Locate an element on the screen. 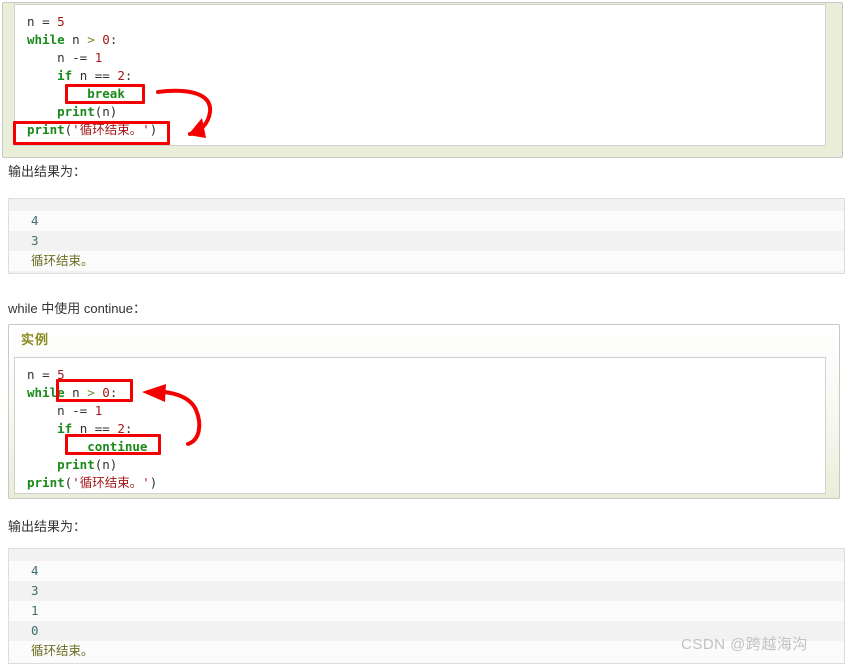 The width and height of the screenshot is (853, 664). continue-intro-text: while 中使用 continue： is located at coordinates (77, 308).